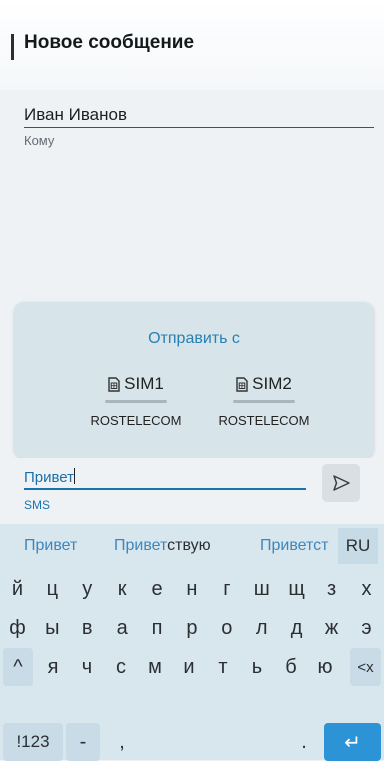 The width and height of the screenshot is (384, 761). Describe the element at coordinates (325, 667) in the screenshot. I see `key: ю` at that location.